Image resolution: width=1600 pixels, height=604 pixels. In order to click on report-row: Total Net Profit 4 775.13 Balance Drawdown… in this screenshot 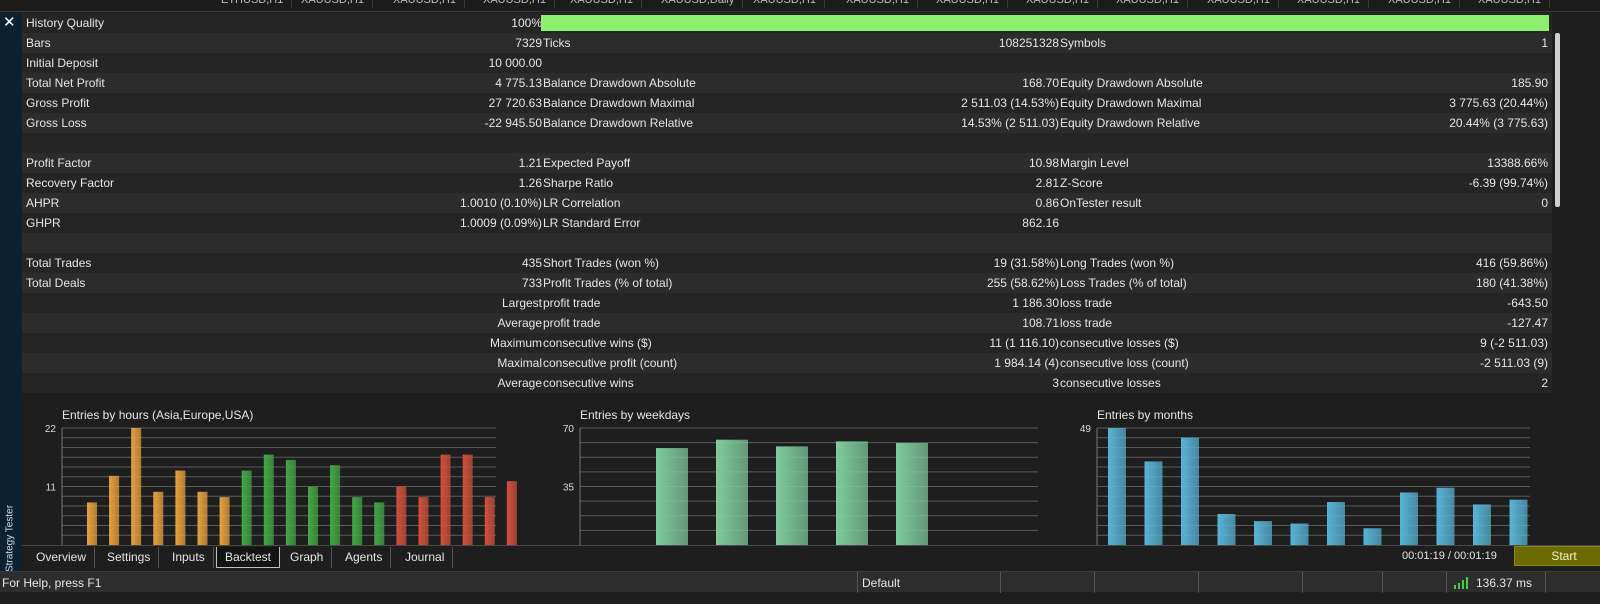, I will do `click(787, 83)`.